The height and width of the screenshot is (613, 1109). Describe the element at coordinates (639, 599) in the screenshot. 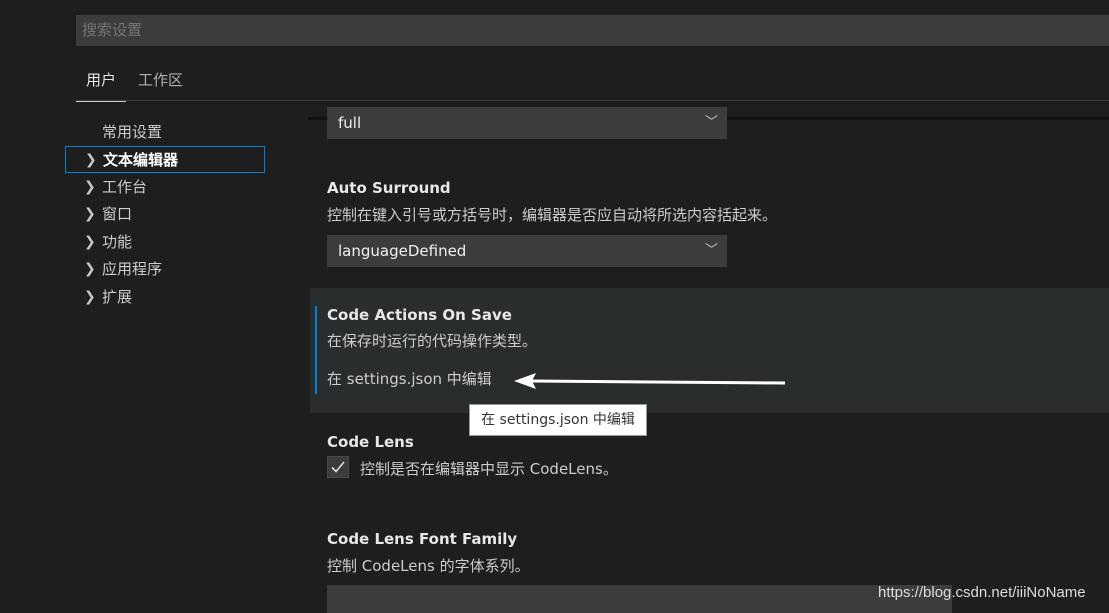

I see `code-lens-font-input` at that location.